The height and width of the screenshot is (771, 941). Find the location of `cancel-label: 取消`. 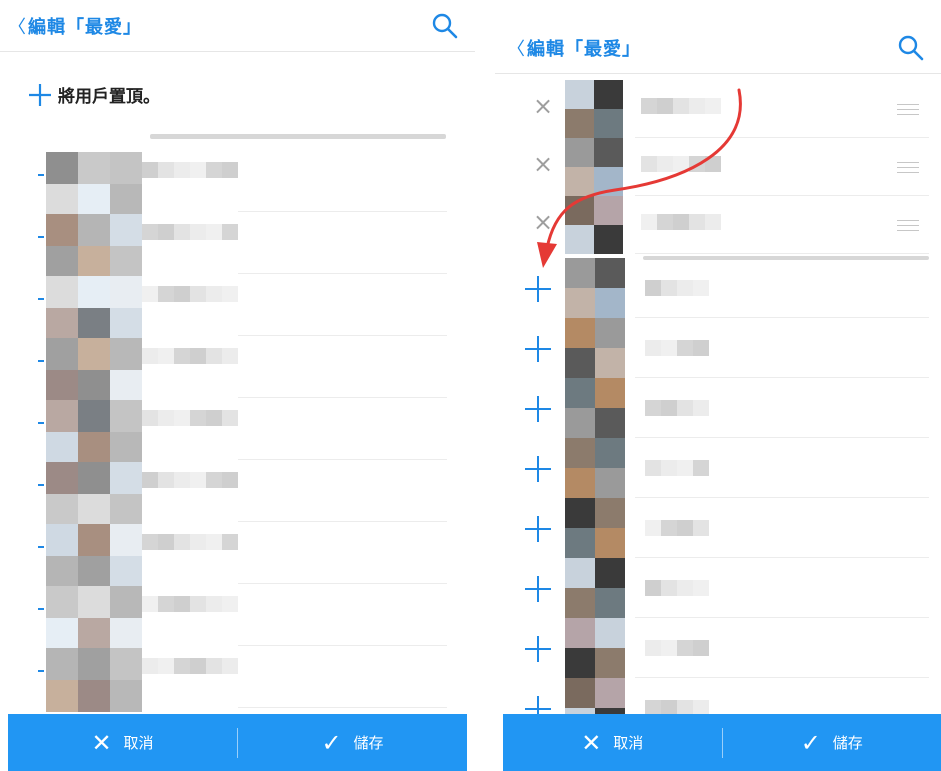

cancel-label: 取消 is located at coordinates (628, 743).